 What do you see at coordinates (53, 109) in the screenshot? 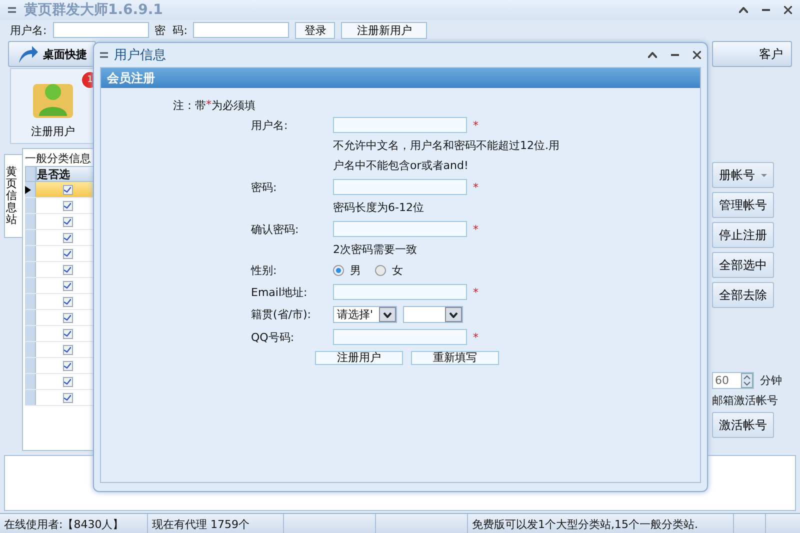
I see `register-user-shortcut: 注册用户` at bounding box center [53, 109].